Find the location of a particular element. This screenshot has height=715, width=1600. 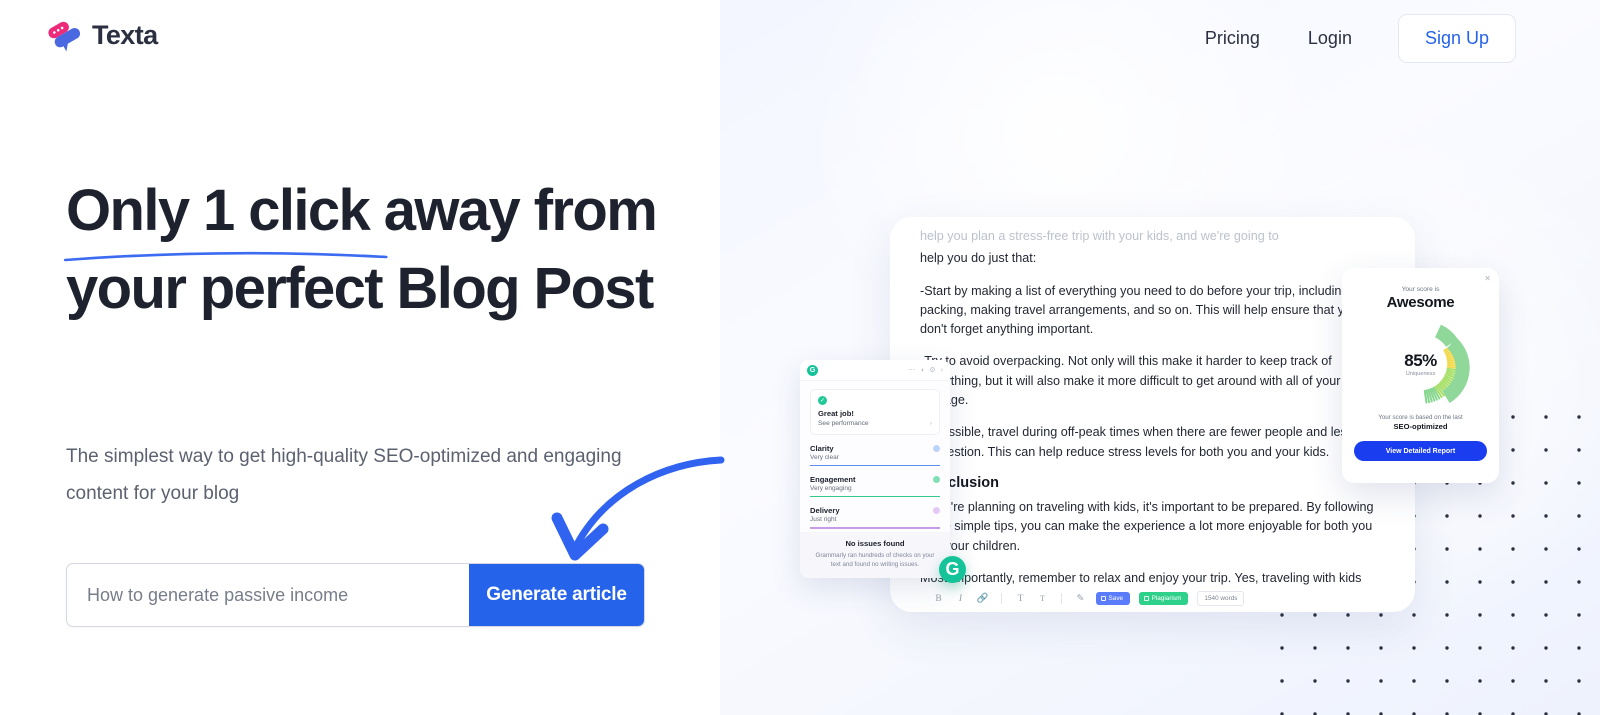

nav-link-login: Login is located at coordinates (1330, 38).